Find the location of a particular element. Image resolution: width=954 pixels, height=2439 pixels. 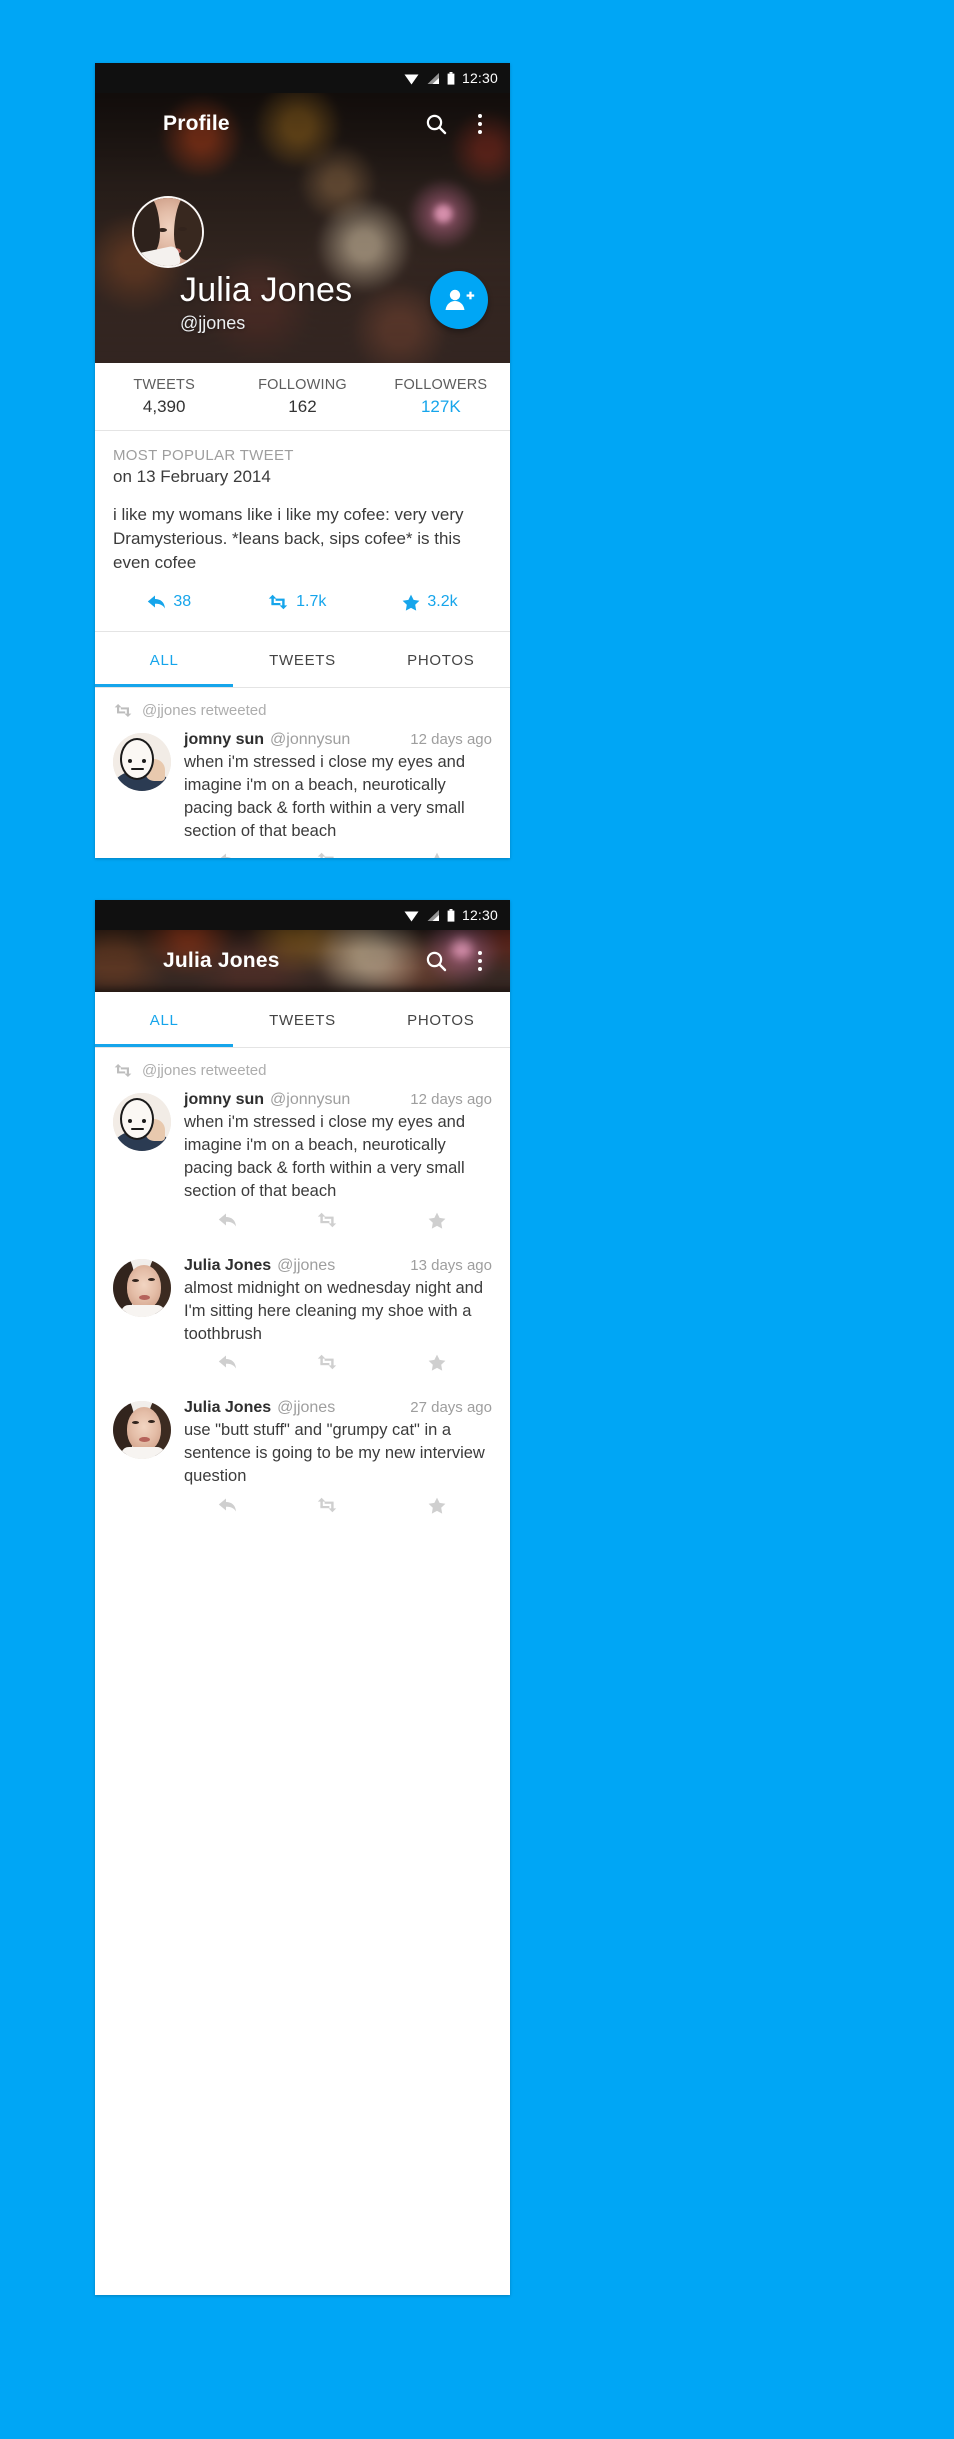

stat-label: FOLLOWERS is located at coordinates (441, 385).